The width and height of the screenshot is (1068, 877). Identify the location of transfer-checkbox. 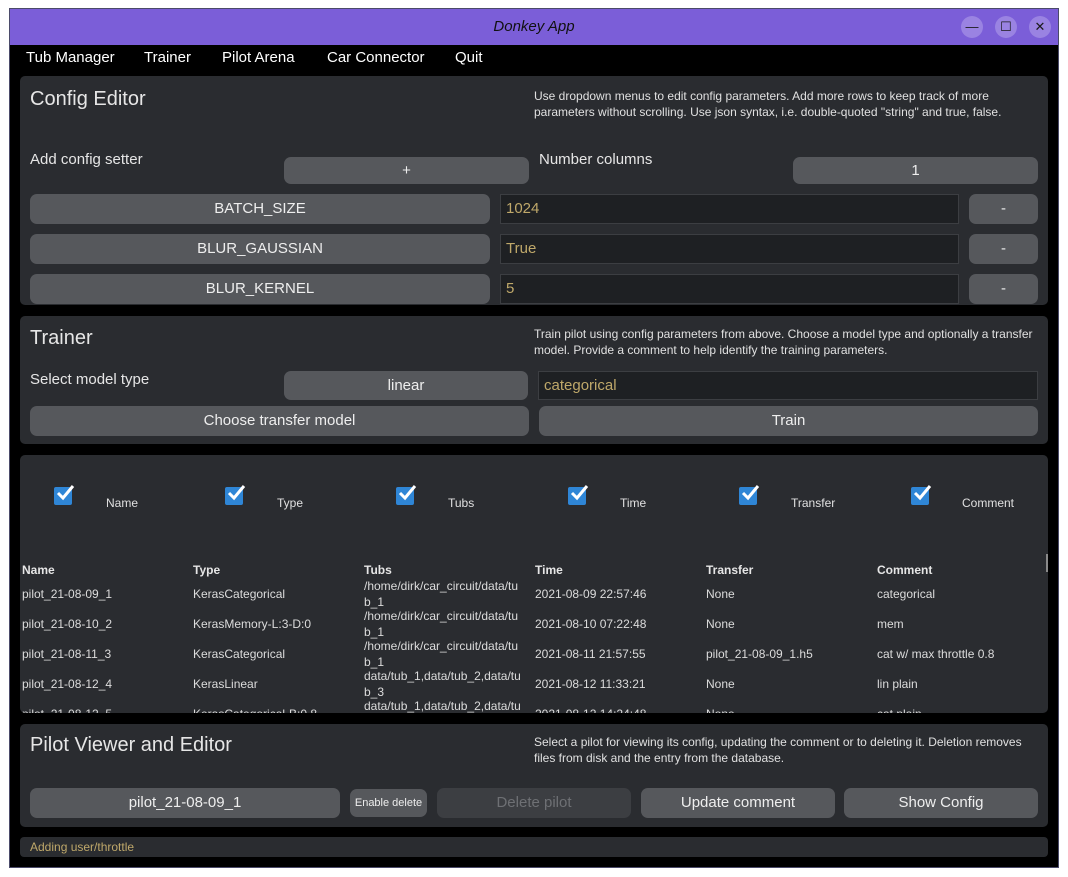
(749, 495).